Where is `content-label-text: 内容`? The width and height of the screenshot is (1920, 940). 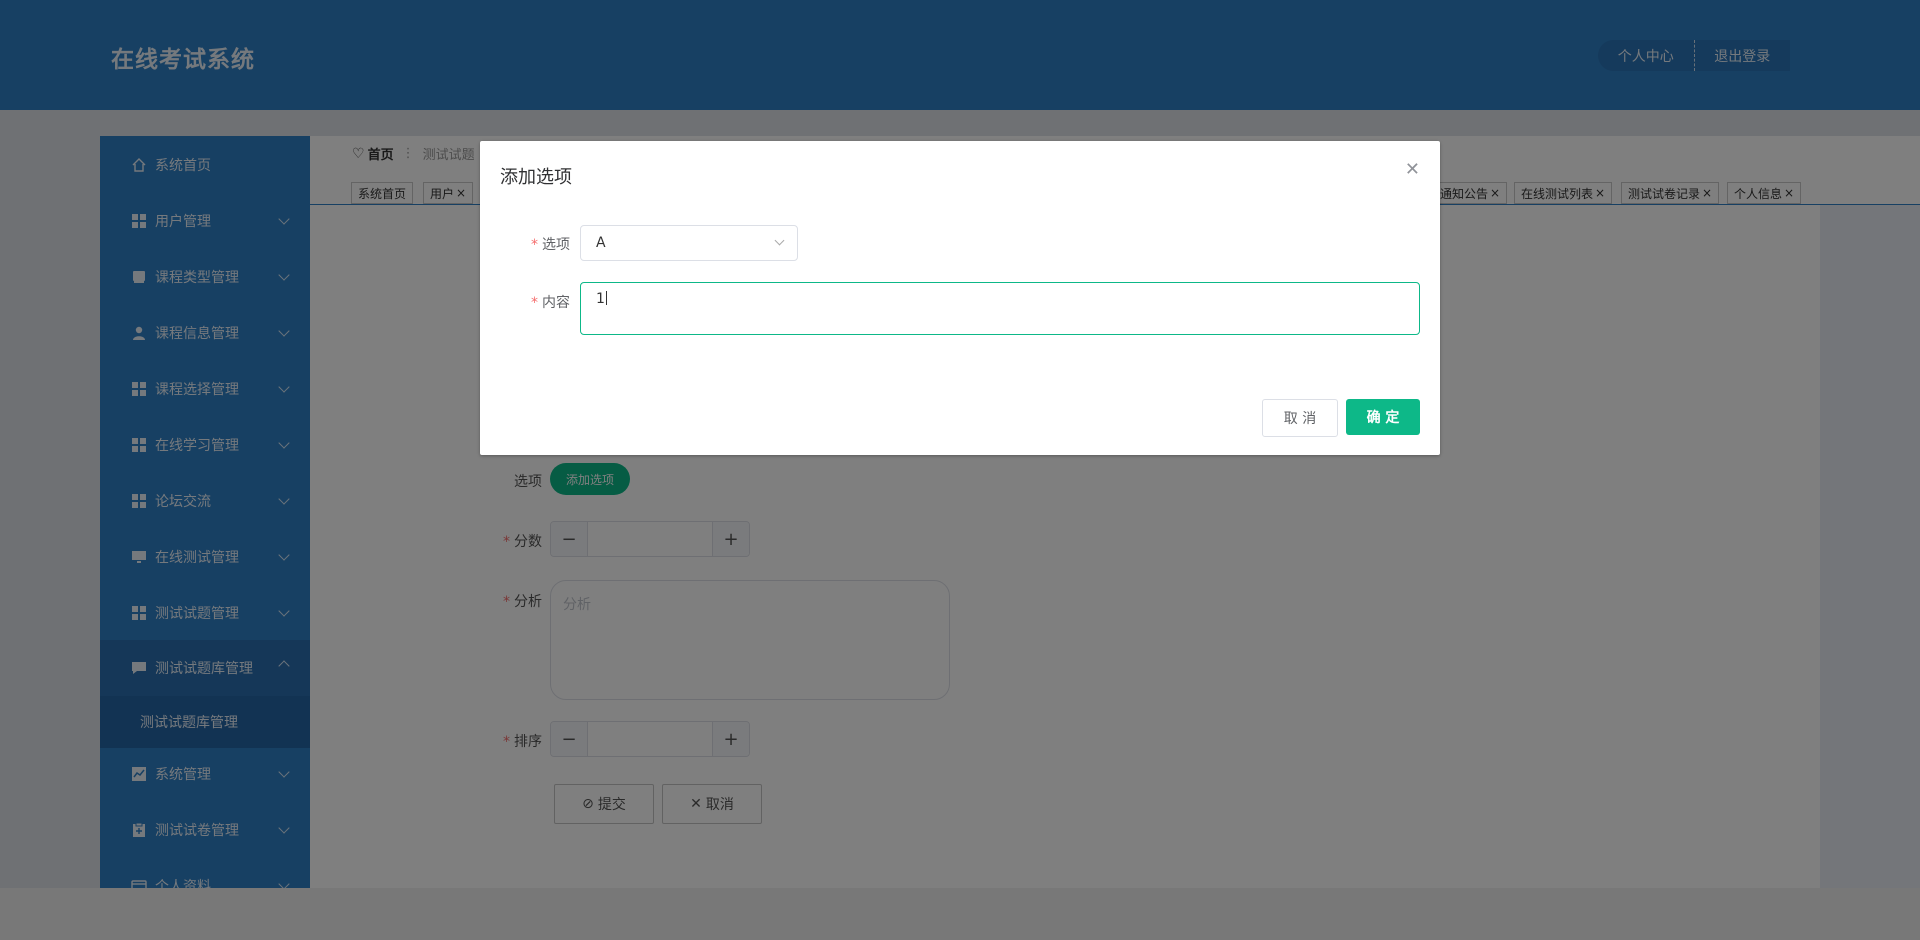
content-label-text: 内容 is located at coordinates (556, 303).